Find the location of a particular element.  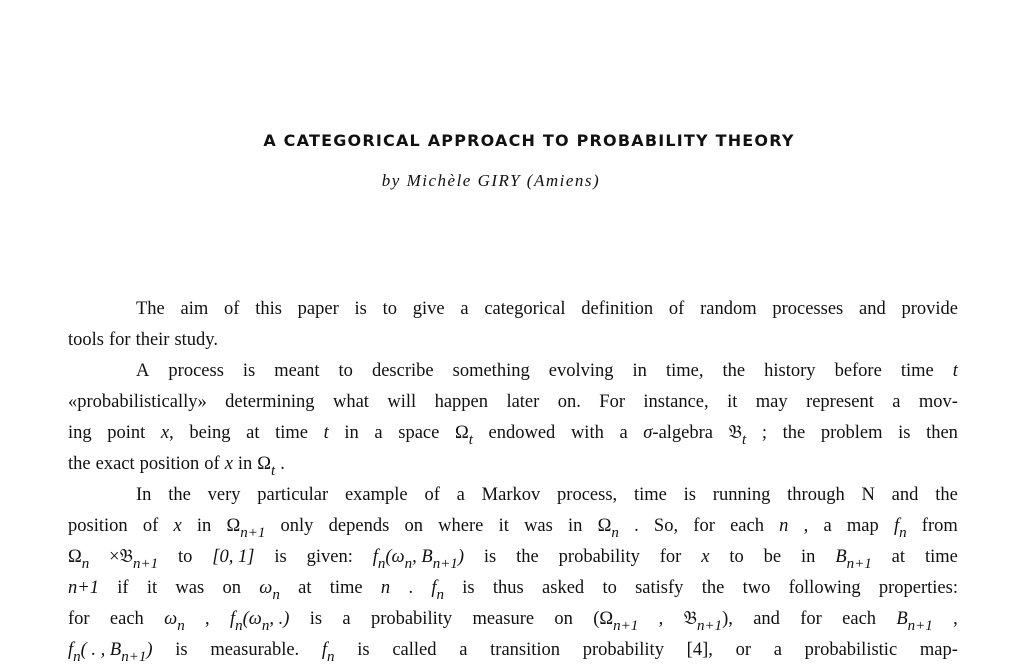

text: [4], is located at coordinates (699, 650).